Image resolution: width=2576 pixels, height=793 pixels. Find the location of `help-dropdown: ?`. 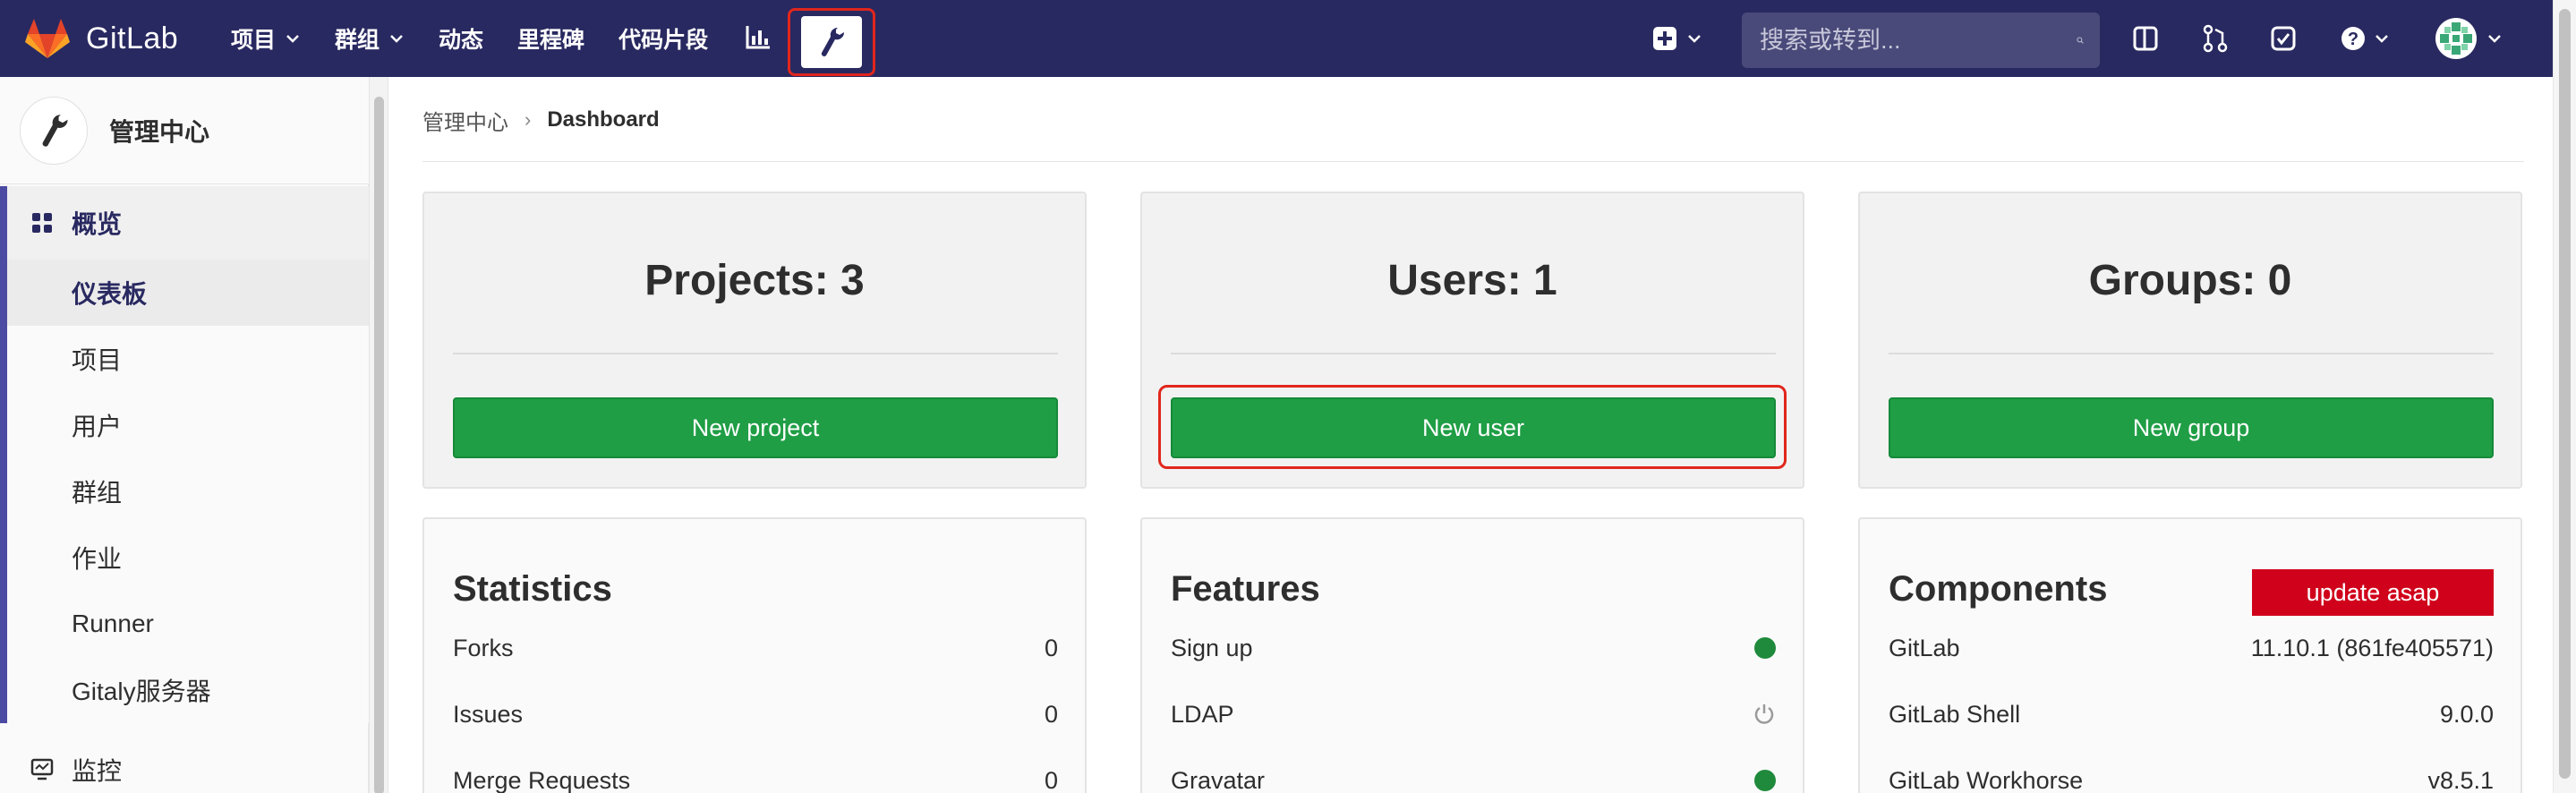

help-dropdown: ? is located at coordinates (2365, 38).